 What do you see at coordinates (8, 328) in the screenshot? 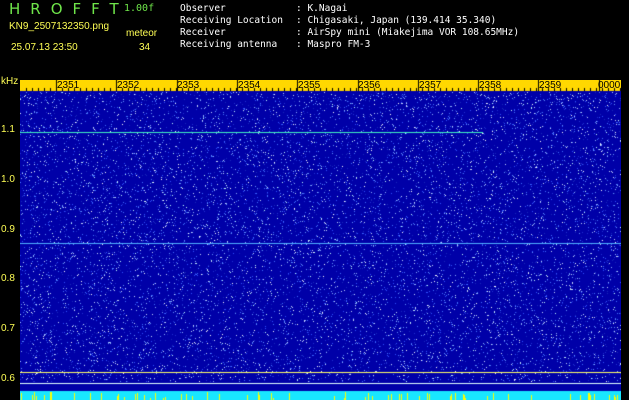
I see `y-tick-label: 0.7` at bounding box center [8, 328].